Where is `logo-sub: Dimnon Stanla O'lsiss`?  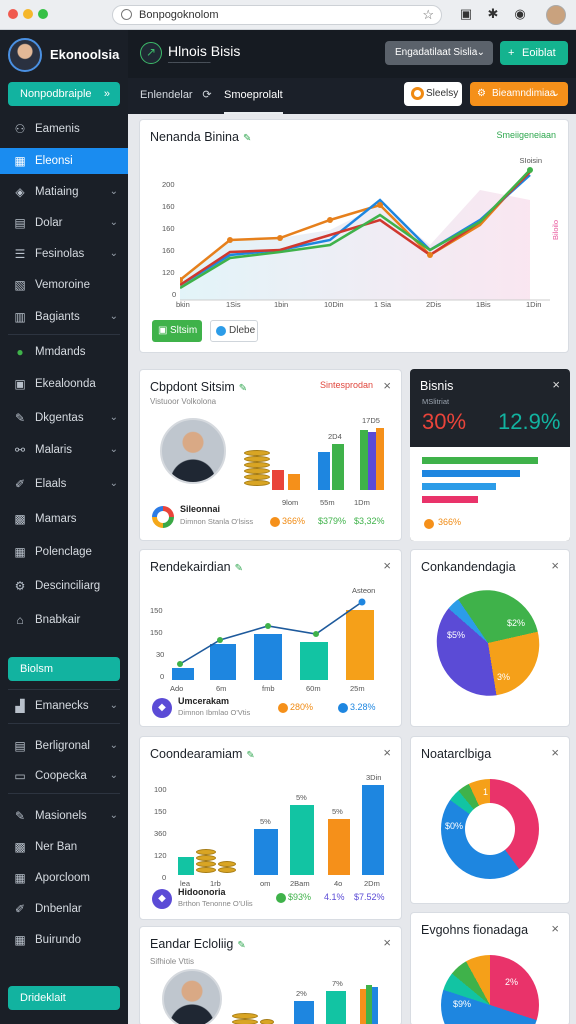 logo-sub: Dimnon Stanla O'lsiss is located at coordinates (217, 521).